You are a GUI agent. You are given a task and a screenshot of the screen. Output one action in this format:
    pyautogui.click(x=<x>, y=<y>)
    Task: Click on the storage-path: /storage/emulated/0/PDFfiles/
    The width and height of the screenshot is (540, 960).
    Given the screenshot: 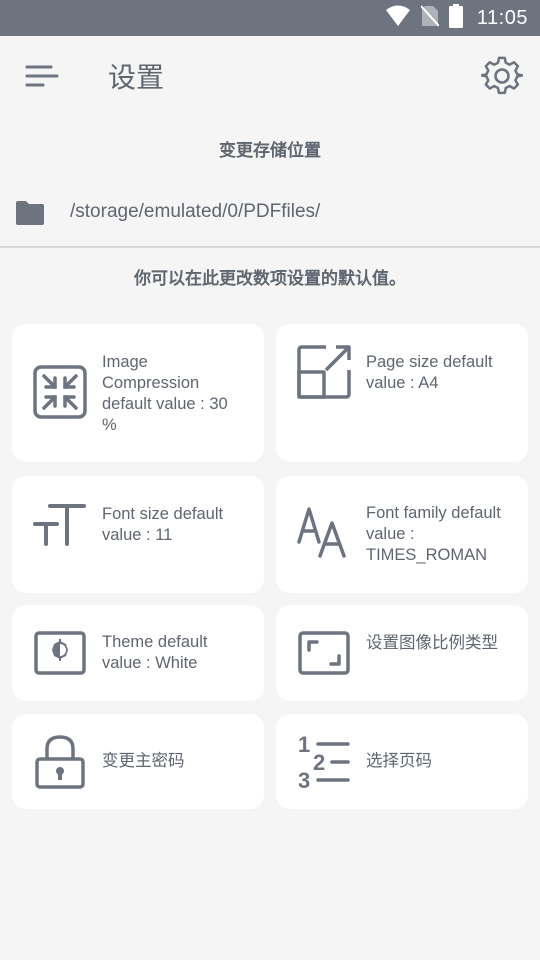 What is the action you would take?
    pyautogui.click(x=195, y=211)
    